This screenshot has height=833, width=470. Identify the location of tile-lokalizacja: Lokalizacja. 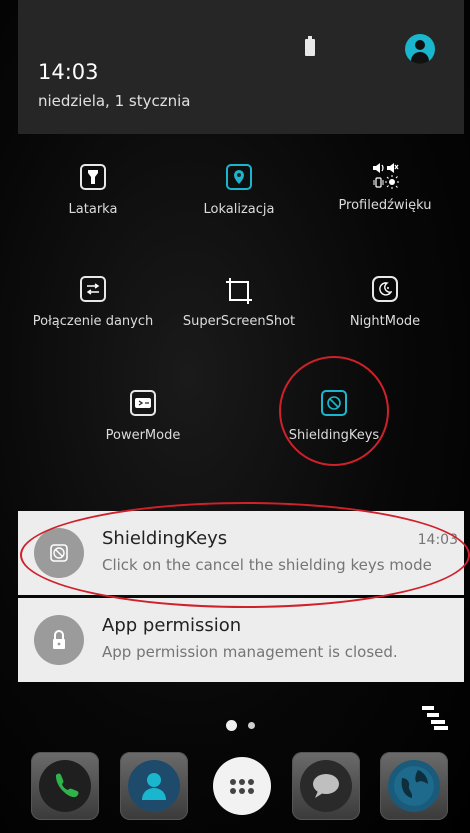
(239, 190).